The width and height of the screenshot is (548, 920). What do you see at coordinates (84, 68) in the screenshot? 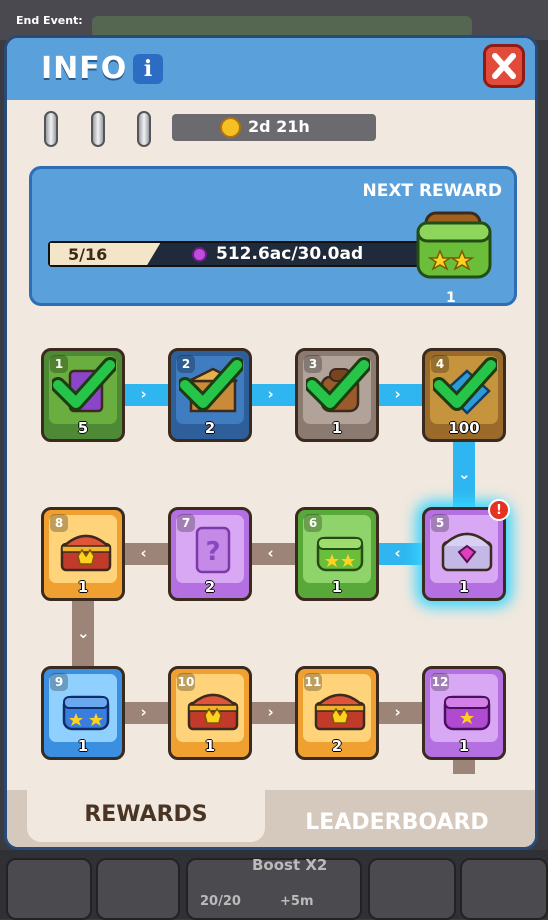
I see `panel-title: INFO` at bounding box center [84, 68].